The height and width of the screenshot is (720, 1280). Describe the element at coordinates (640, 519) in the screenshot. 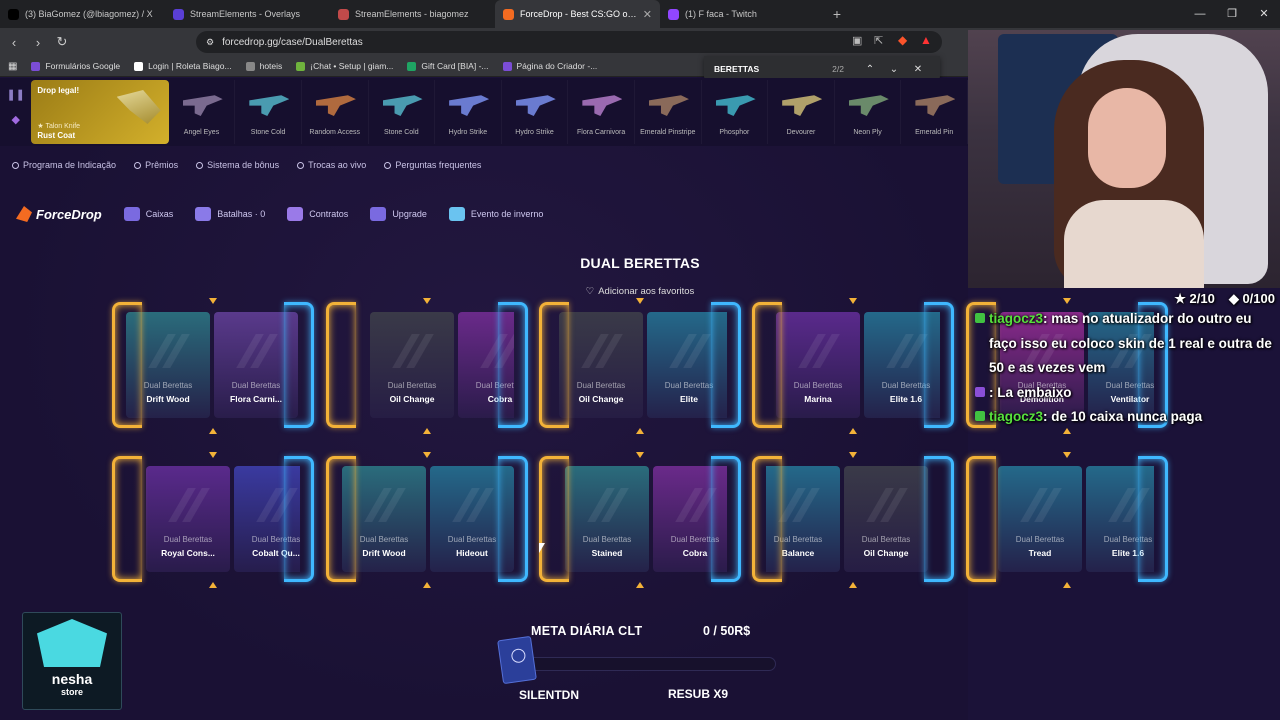

I see `reel-cards: Dual Berettas Stained Dual Berettas Cobra` at that location.